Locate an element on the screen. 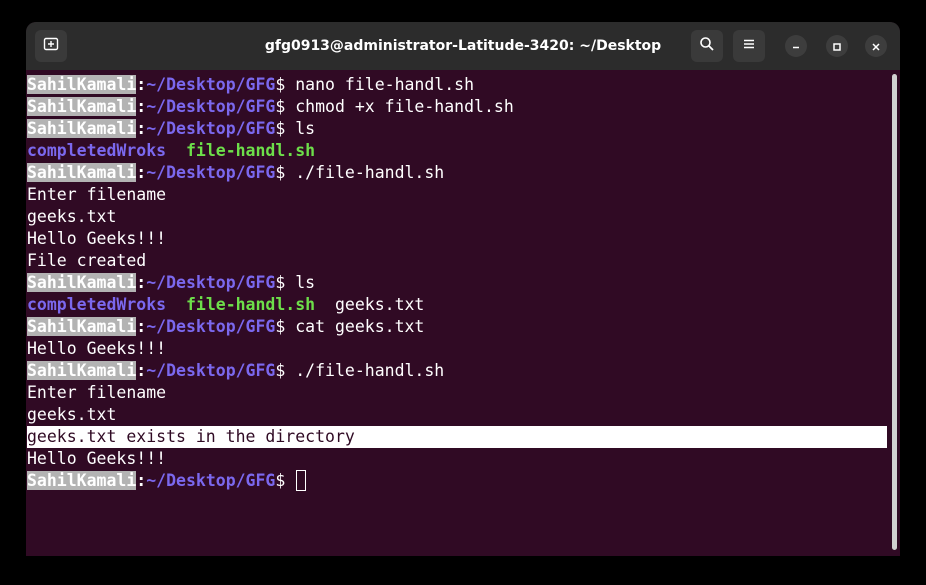 The image size is (926, 585). new-tab-button is located at coordinates (51, 46).